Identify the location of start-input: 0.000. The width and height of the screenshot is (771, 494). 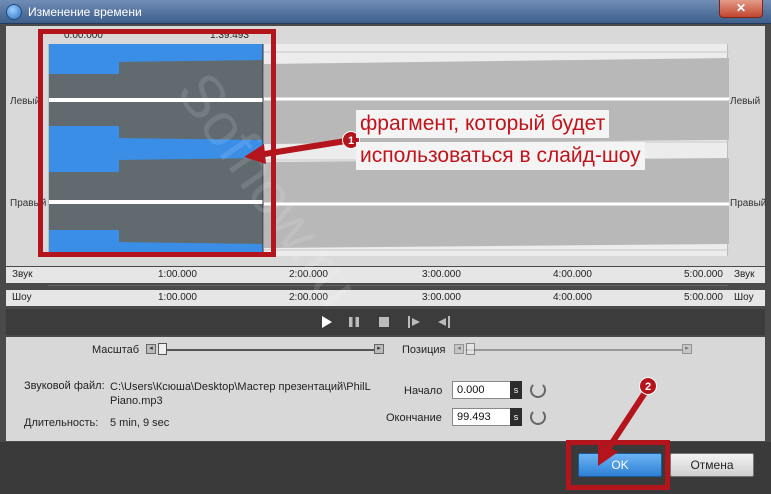
(482, 390).